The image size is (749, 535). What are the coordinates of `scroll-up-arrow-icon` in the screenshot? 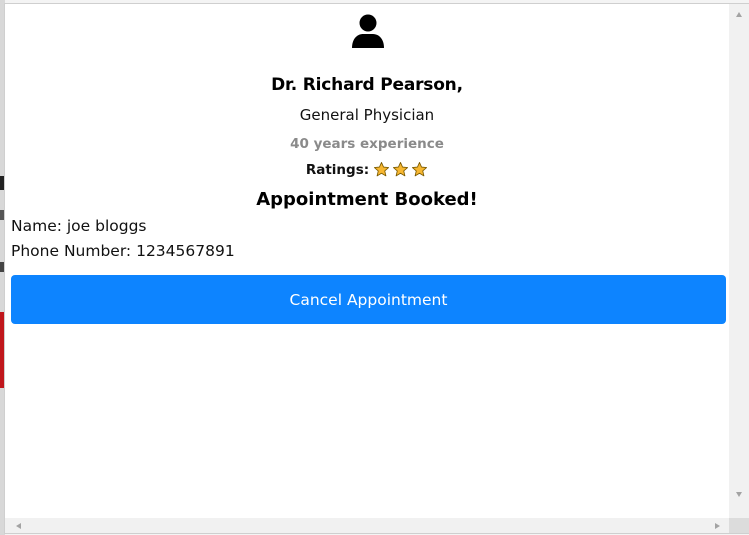 It's located at (739, 14).